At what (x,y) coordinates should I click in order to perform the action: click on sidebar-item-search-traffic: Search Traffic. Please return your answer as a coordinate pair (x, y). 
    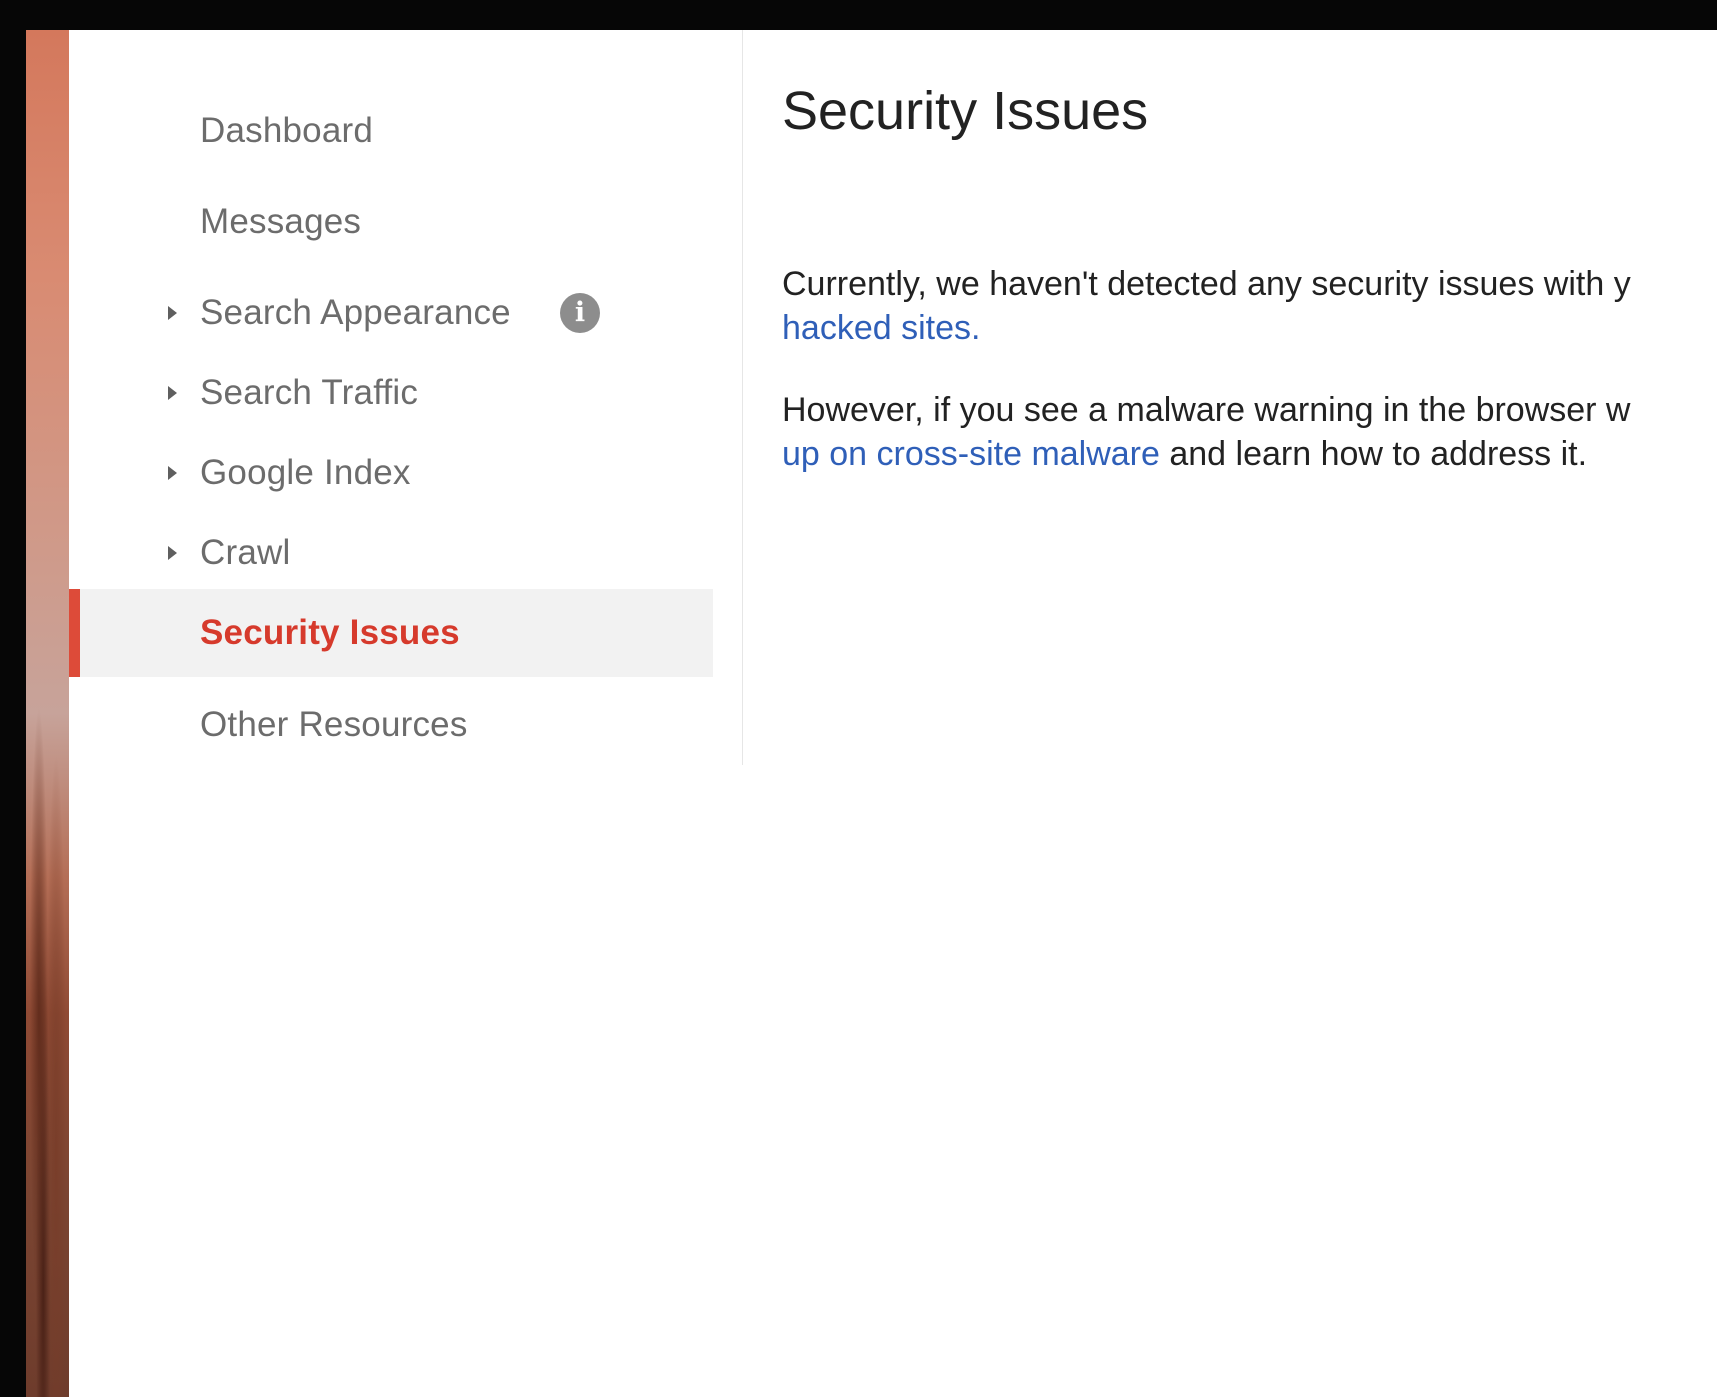
    Looking at the image, I should click on (391, 393).